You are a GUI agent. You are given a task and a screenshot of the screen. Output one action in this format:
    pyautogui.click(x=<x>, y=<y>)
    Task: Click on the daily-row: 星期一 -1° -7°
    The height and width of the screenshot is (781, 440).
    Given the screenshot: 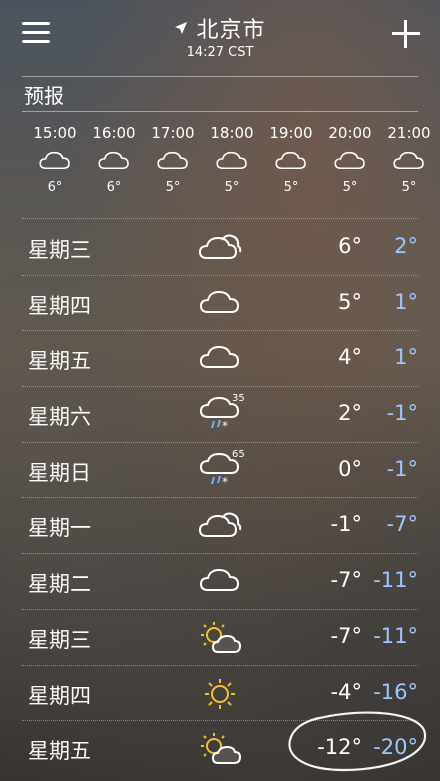 What is the action you would take?
    pyautogui.click(x=220, y=526)
    